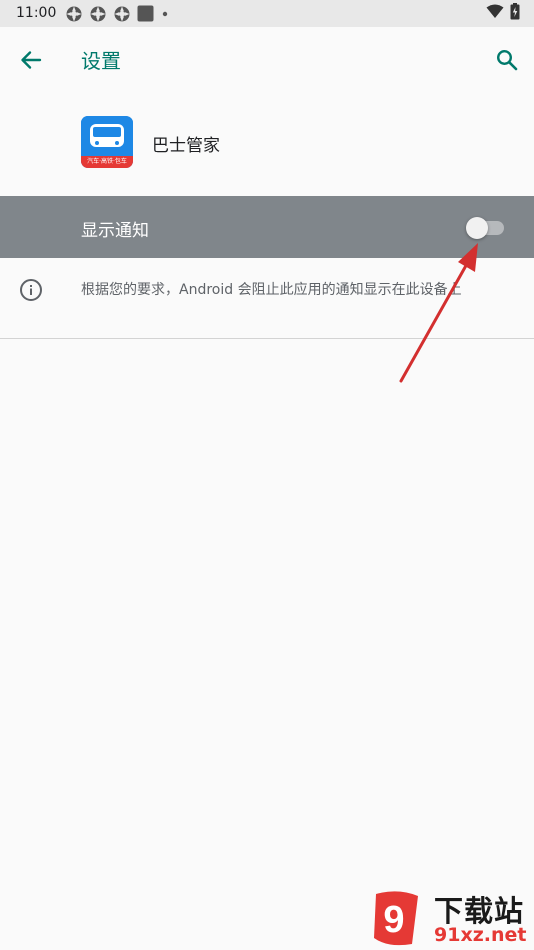  I want to click on watermark: 9 下载站 91xz.net, so click(450, 918).